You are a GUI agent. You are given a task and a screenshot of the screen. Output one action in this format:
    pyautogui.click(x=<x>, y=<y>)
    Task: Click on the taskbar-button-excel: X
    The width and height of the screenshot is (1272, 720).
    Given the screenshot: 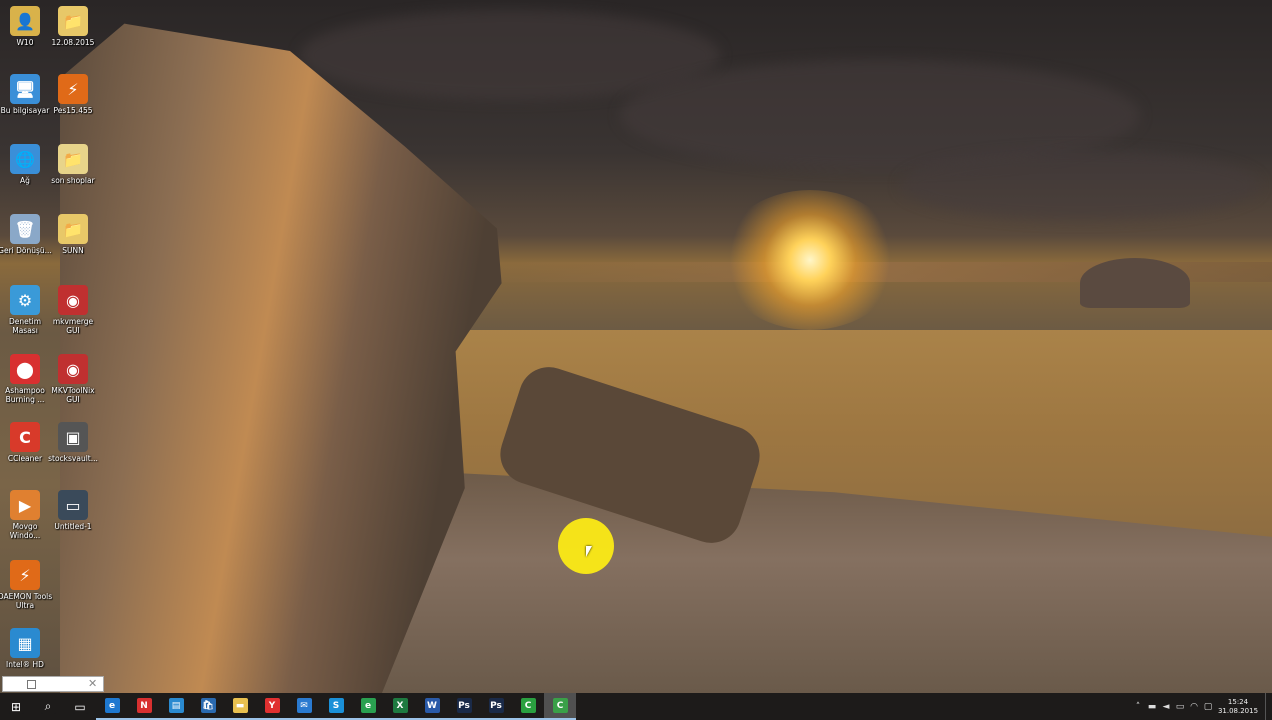 What is the action you would take?
    pyautogui.click(x=400, y=706)
    